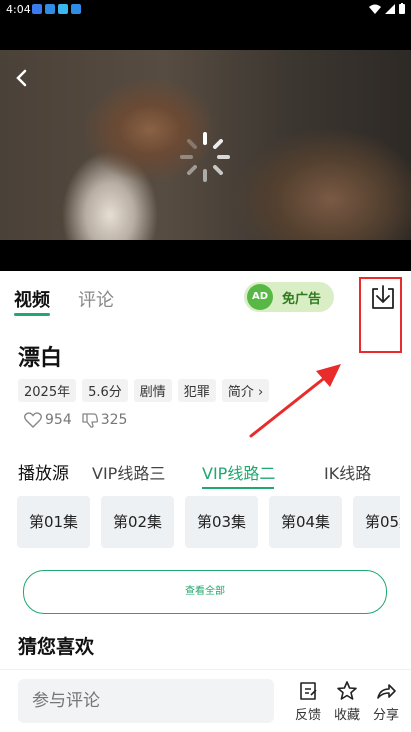  I want to click on heart-icon, so click(33, 420).